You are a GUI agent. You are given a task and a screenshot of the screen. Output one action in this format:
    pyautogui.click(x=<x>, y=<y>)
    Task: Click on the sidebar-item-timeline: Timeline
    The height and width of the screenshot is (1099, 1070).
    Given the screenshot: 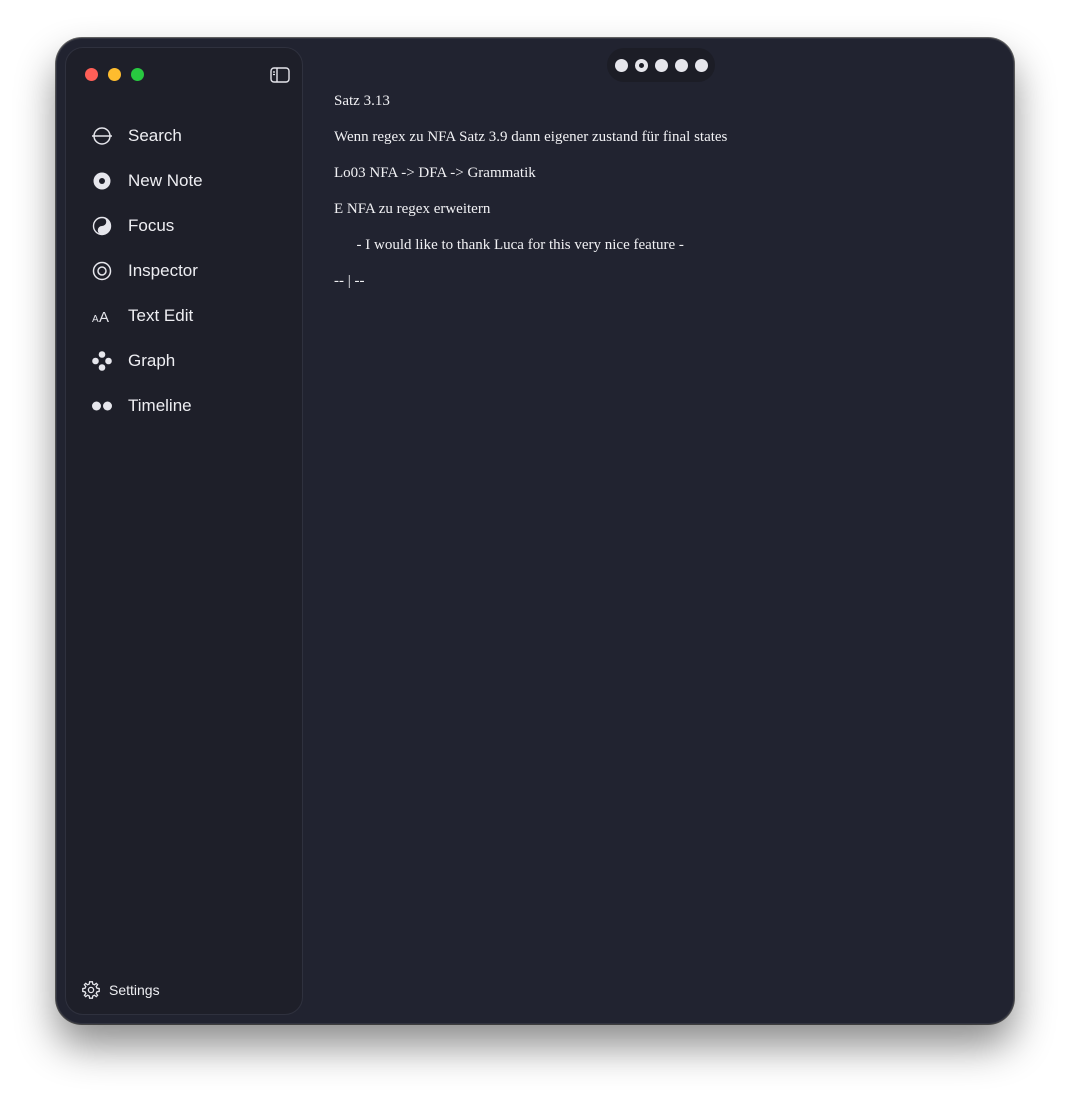 What is the action you would take?
    pyautogui.click(x=184, y=405)
    